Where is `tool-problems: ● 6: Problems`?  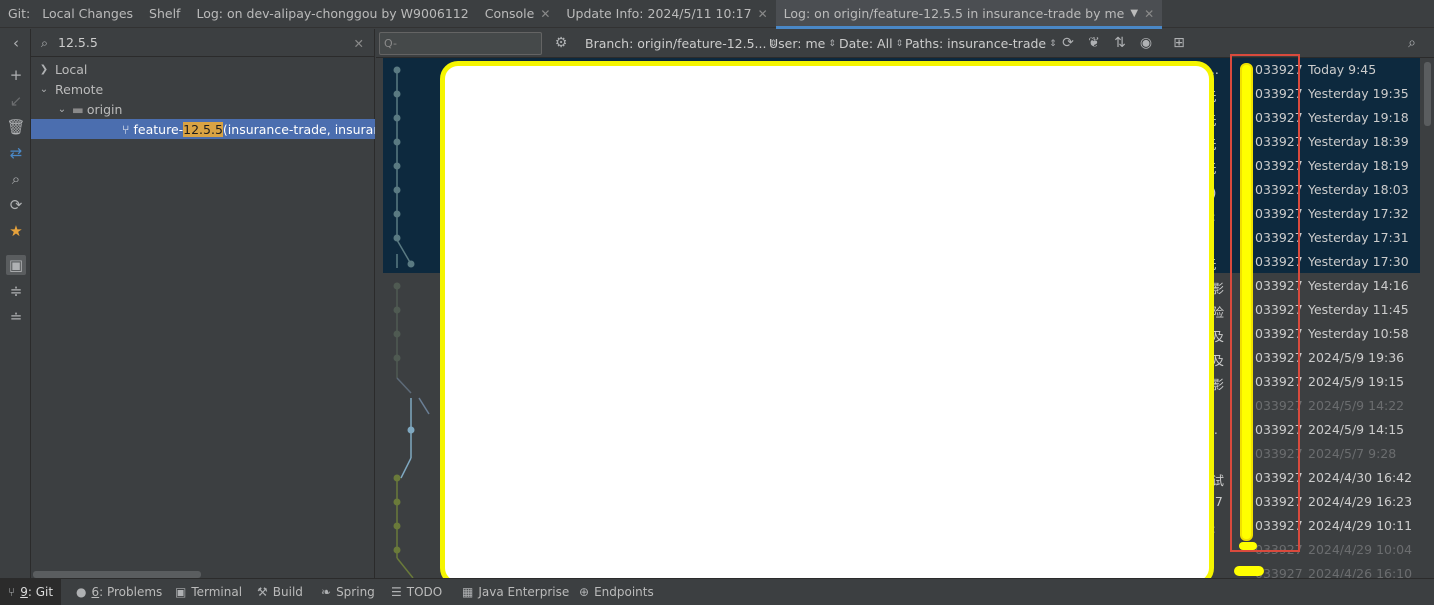 tool-problems: ● 6: Problems is located at coordinates (119, 592).